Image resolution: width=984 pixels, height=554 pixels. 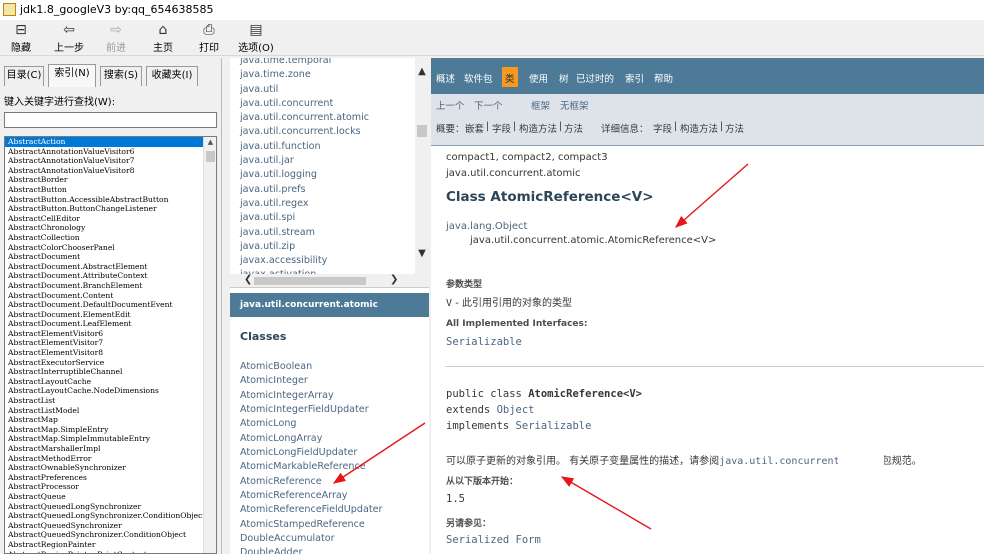 I want to click on class-link: AtomicIntegerFieldUpdater, so click(x=334, y=410).